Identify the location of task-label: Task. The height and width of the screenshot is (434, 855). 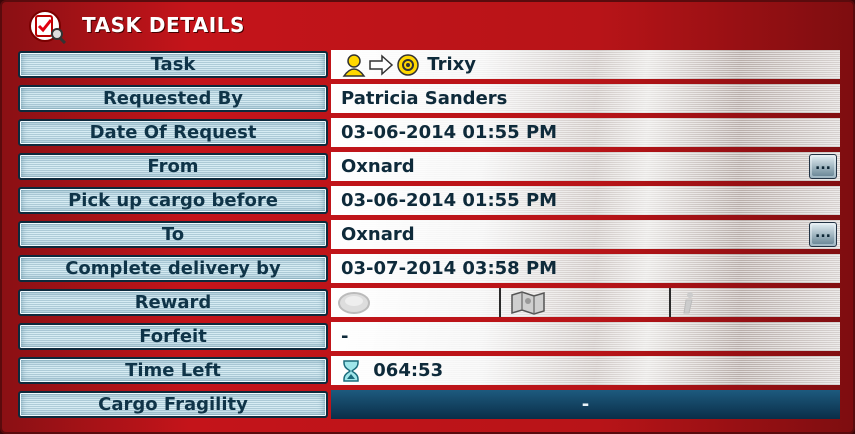
(173, 64).